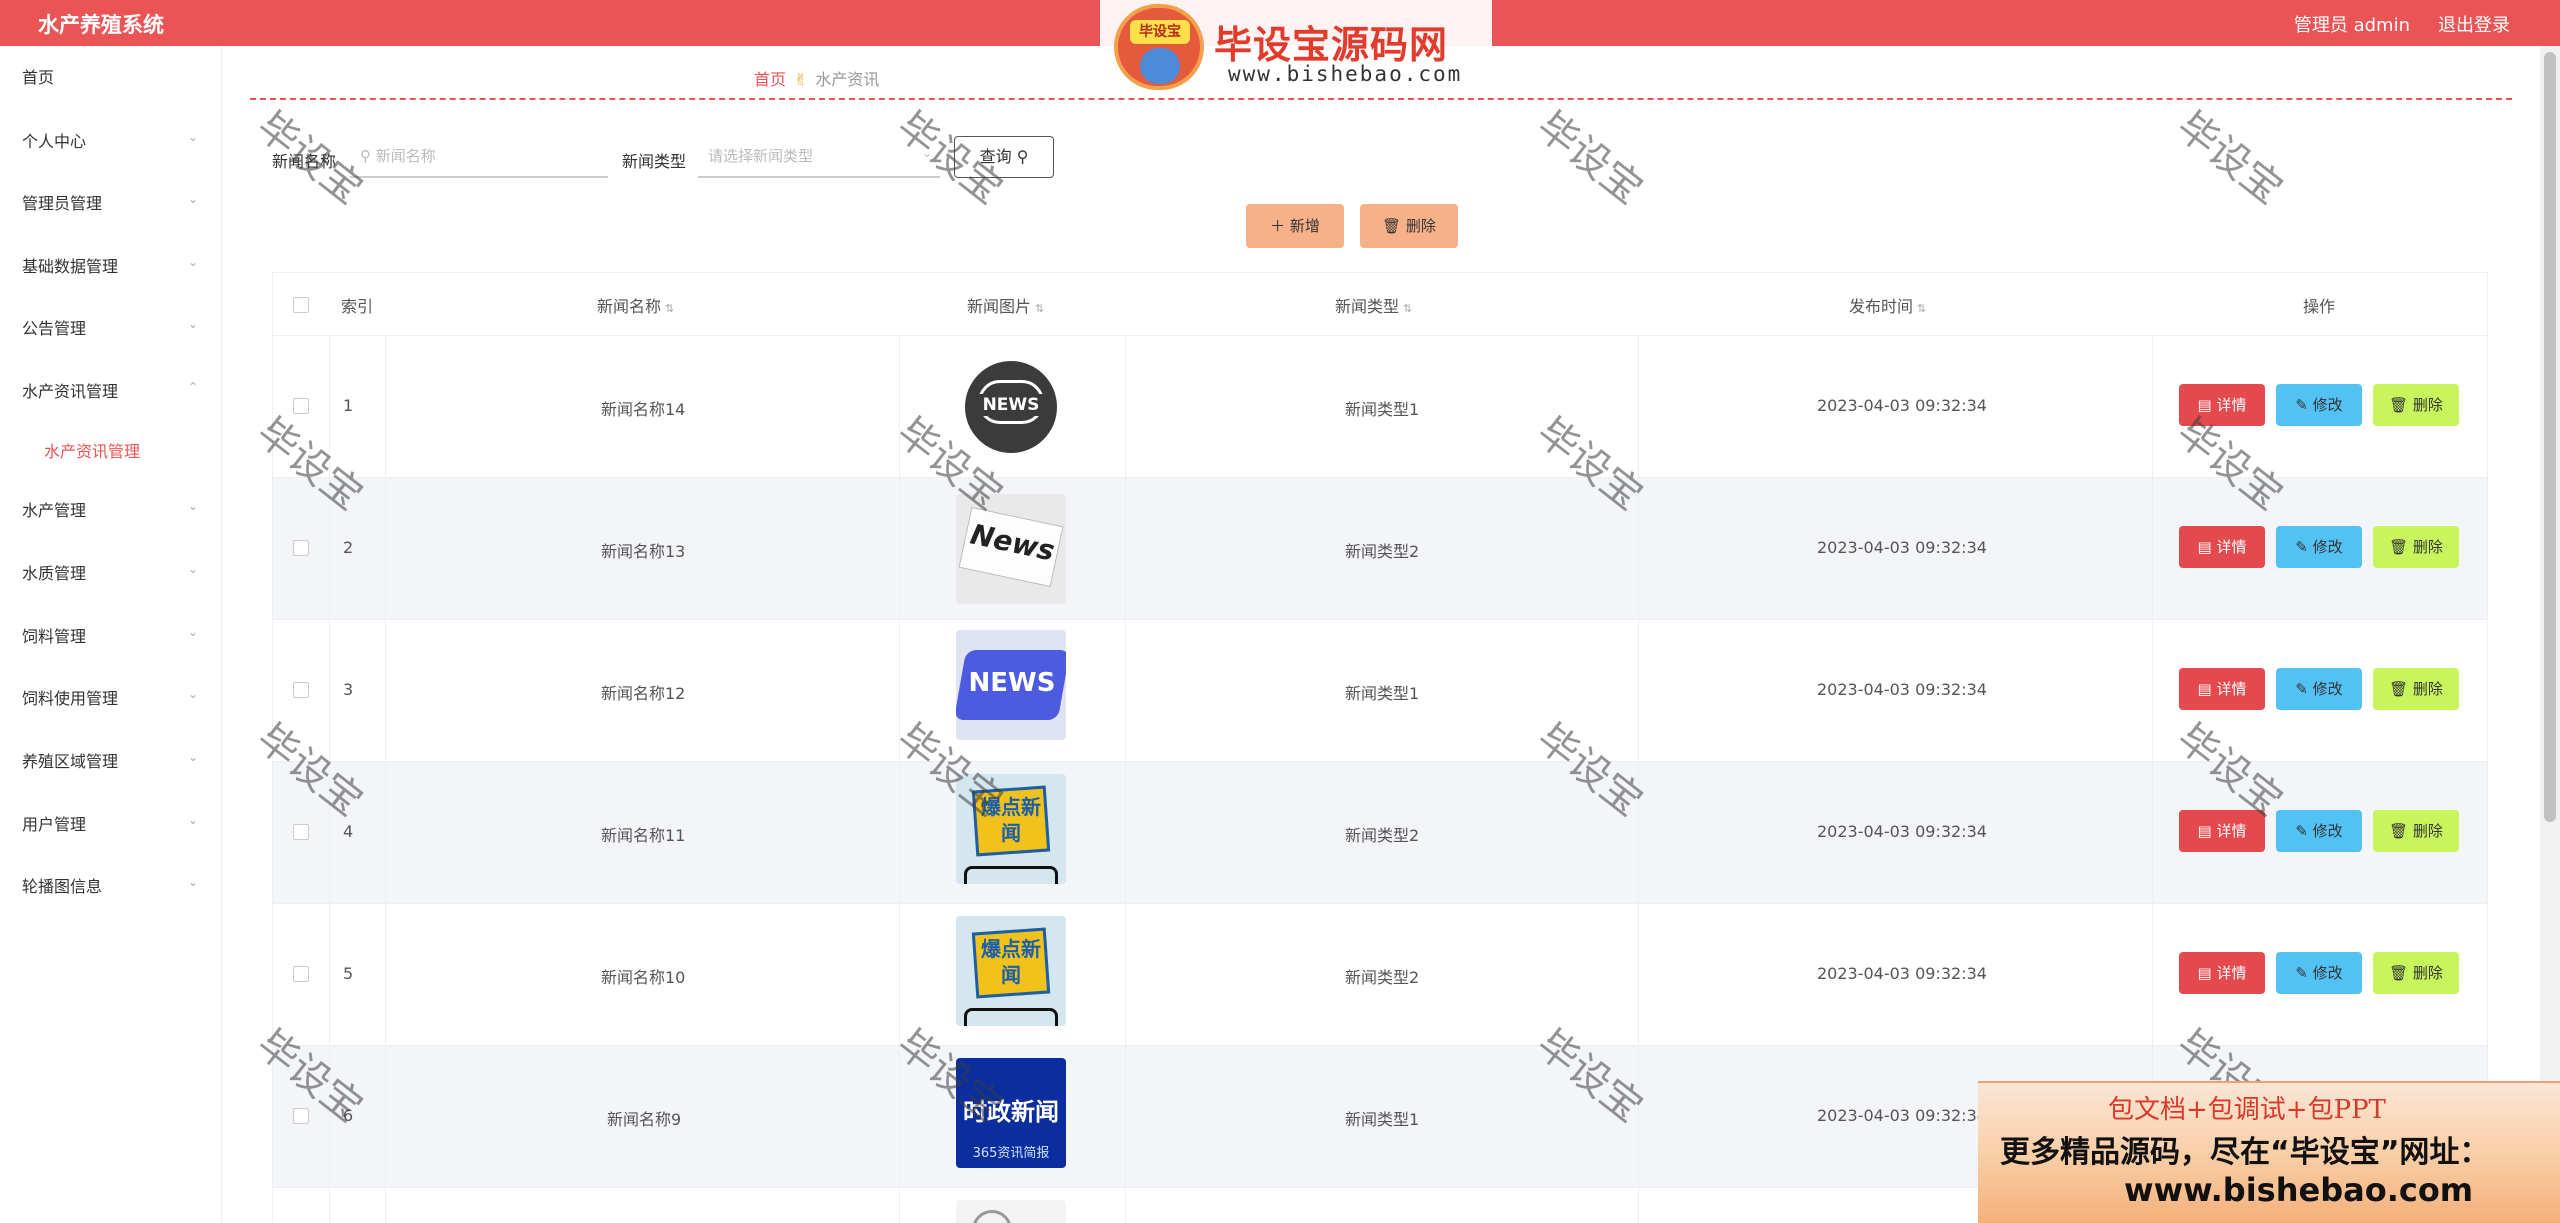 This screenshot has height=1223, width=2560. I want to click on delete-label: 删除, so click(2427, 973).